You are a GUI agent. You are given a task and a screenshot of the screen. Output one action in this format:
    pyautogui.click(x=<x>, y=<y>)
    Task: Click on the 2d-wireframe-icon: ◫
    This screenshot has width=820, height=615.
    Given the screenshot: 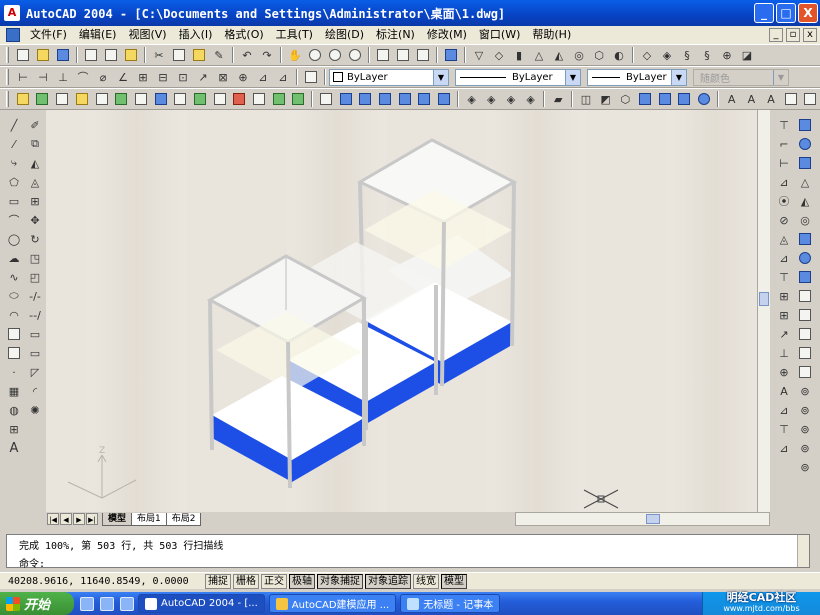 What is the action you would take?
    pyautogui.click(x=586, y=99)
    